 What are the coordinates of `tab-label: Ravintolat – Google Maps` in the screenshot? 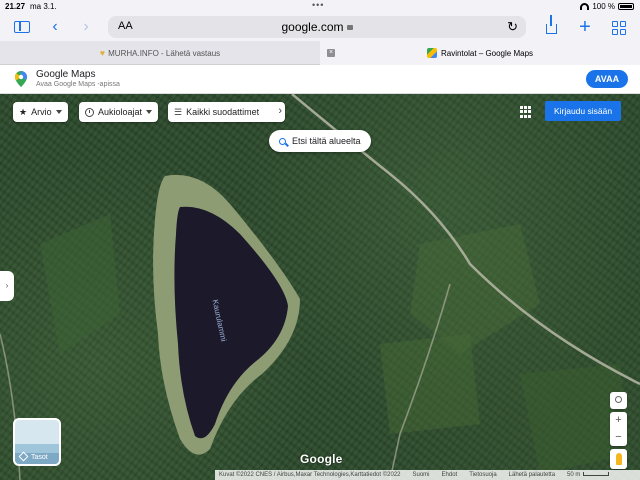 It's located at (487, 53).